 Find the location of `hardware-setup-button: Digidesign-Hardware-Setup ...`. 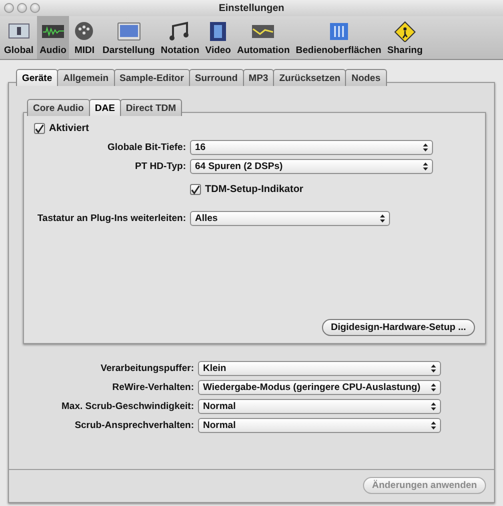

hardware-setup-button: Digidesign-Hardware-Setup ... is located at coordinates (398, 327).